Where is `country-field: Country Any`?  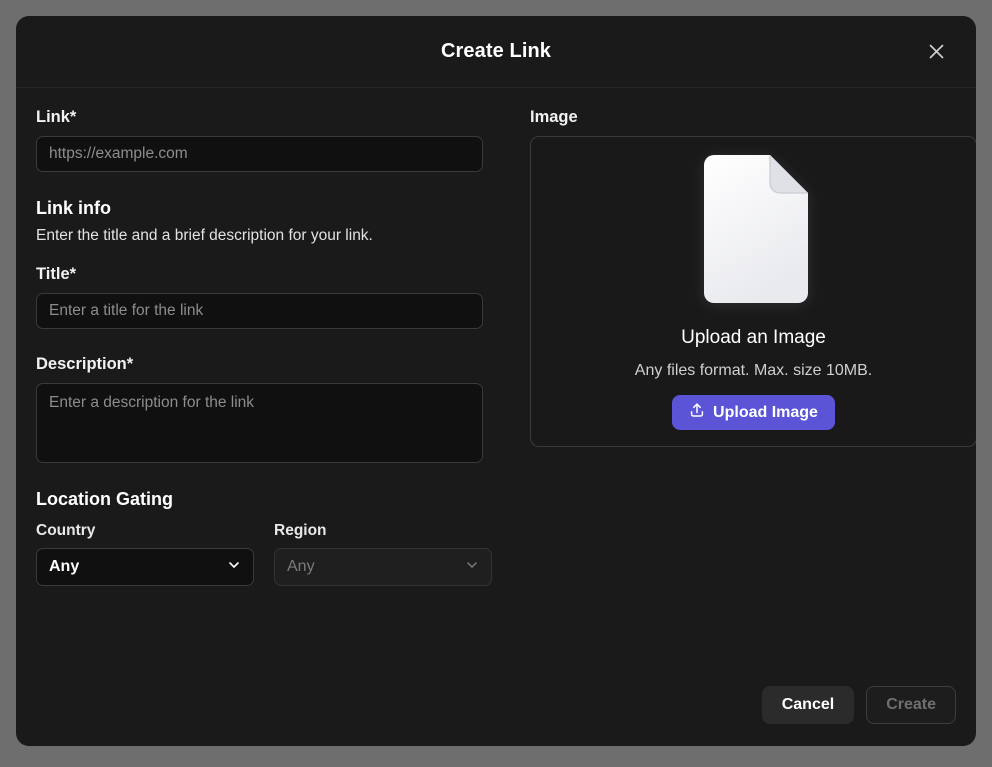 country-field: Country Any is located at coordinates (145, 554).